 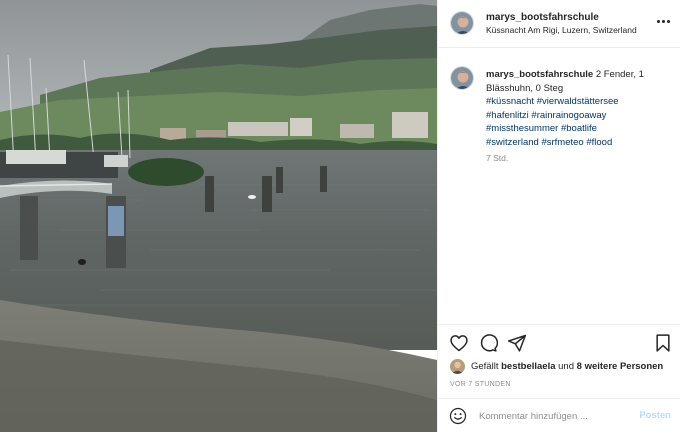 What do you see at coordinates (528, 366) in the screenshot?
I see `liker-username: bestbellaela` at bounding box center [528, 366].